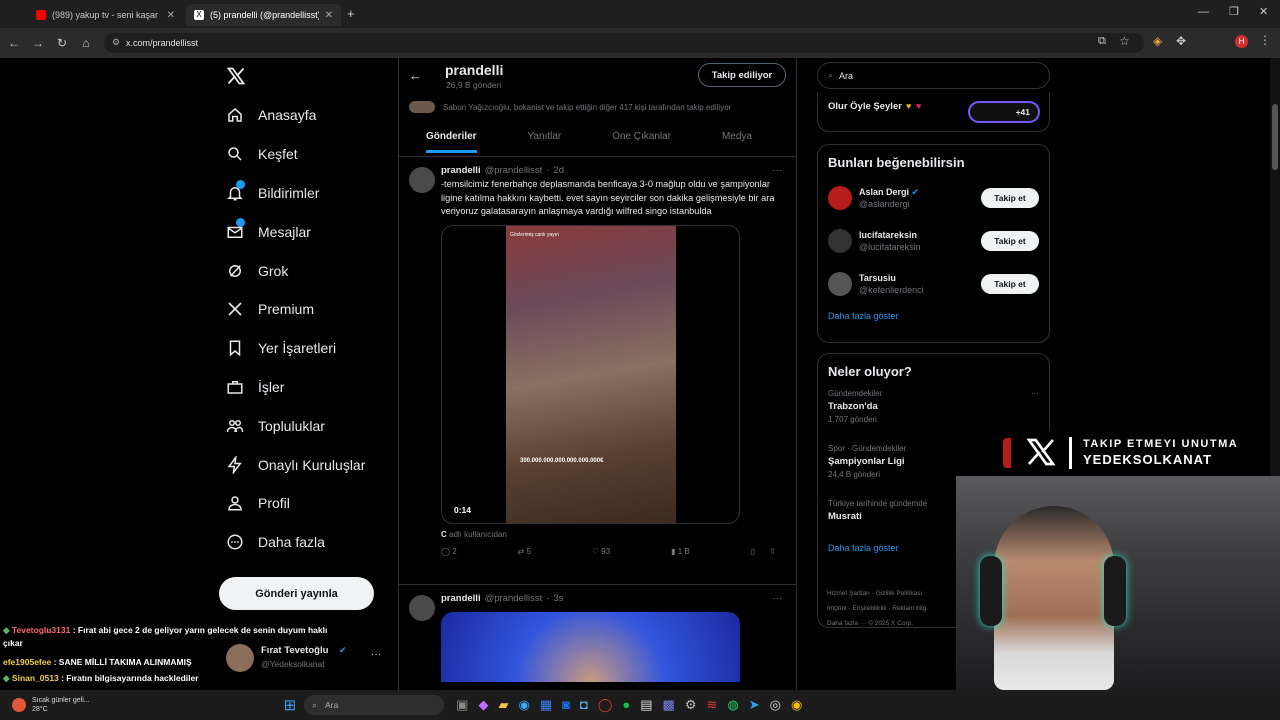 Image resolution: width=1280 pixels, height=720 pixels. Describe the element at coordinates (1265, 40) in the screenshot. I see `menu-icon: ⋮` at that location.